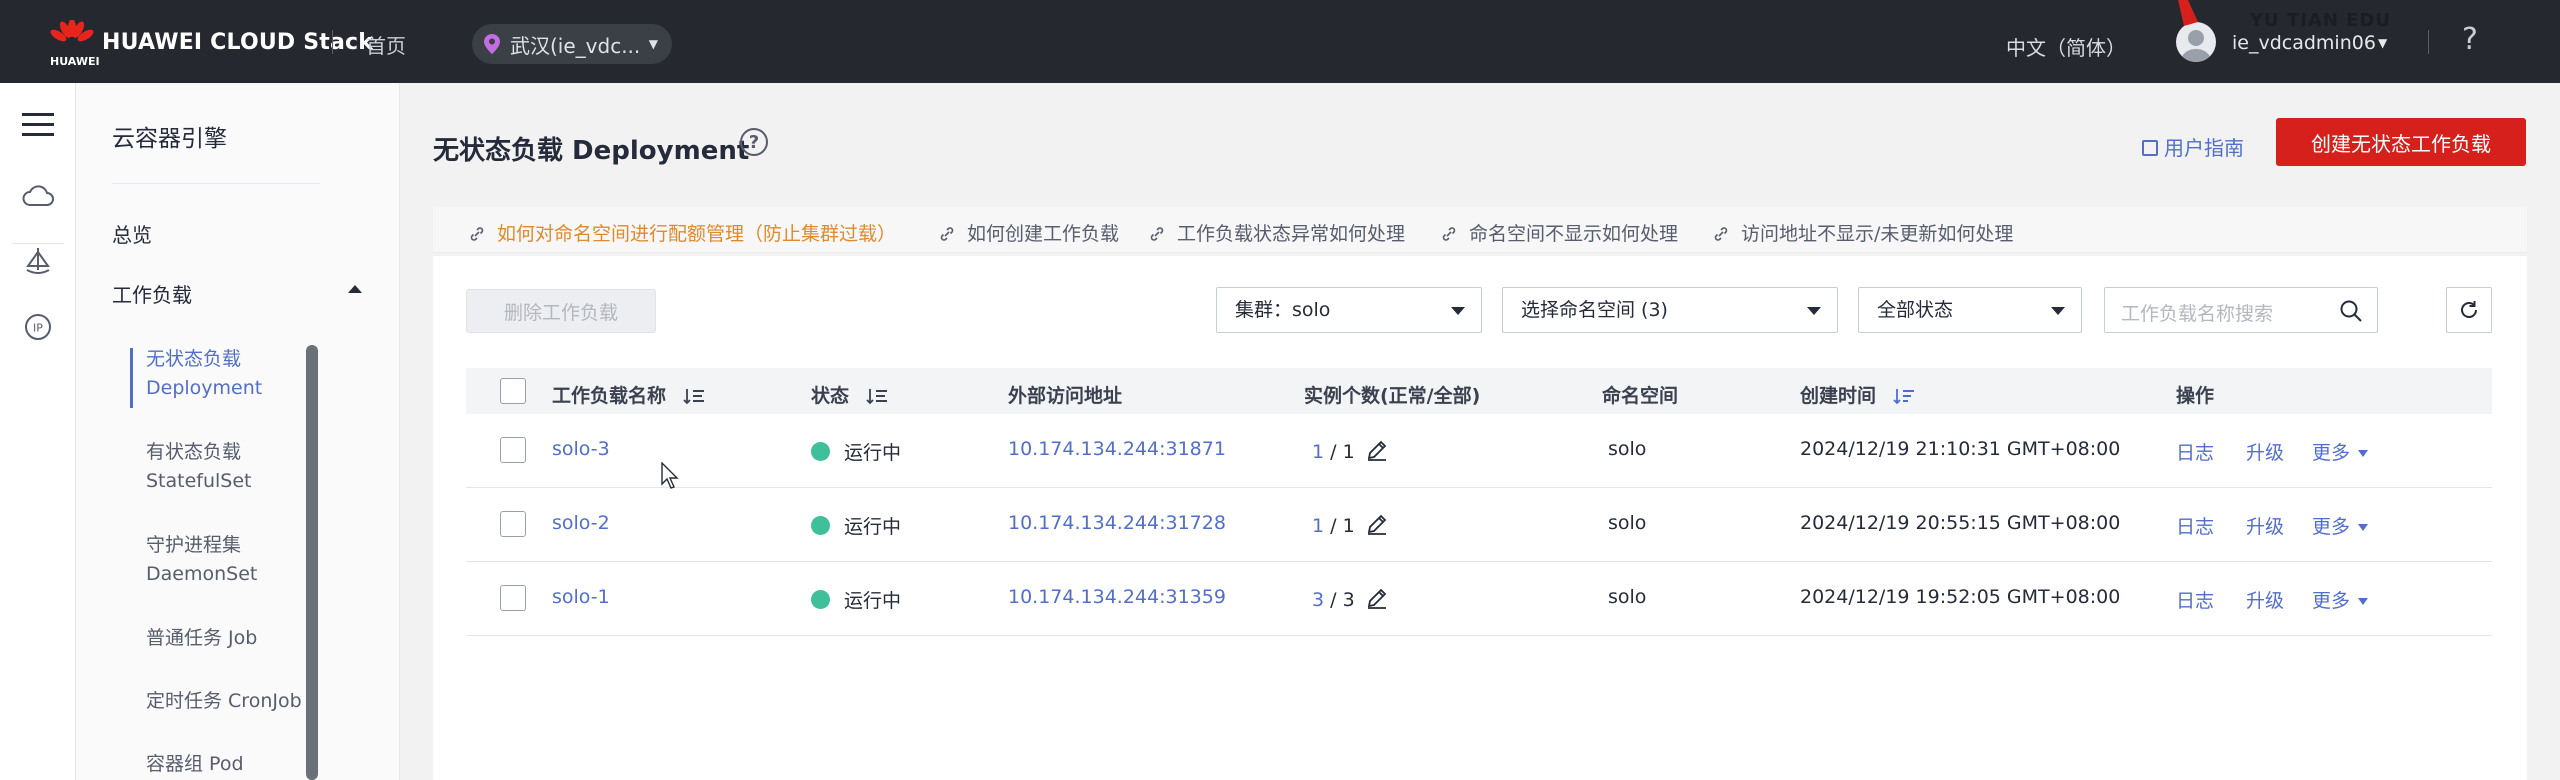  What do you see at coordinates (628, 394) in the screenshot?
I see `column-header-name: 工作负载名称` at bounding box center [628, 394].